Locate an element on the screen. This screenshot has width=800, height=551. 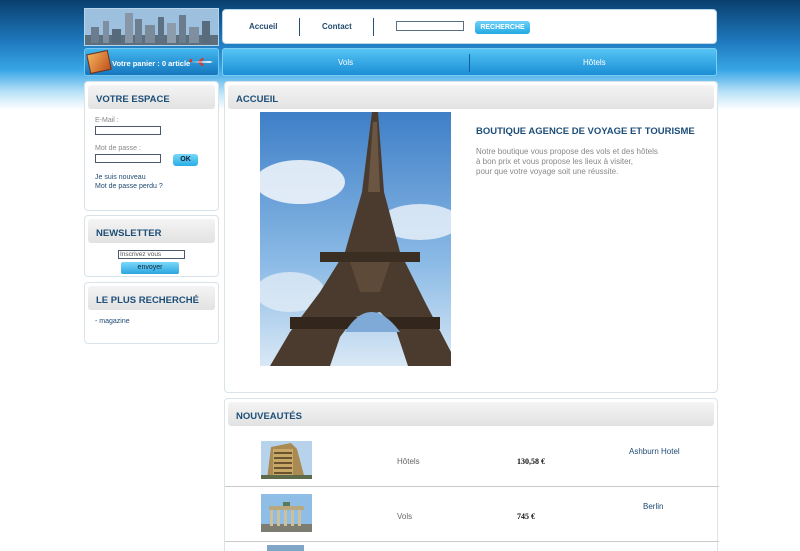
eiffel-tower-image is located at coordinates (355, 239).